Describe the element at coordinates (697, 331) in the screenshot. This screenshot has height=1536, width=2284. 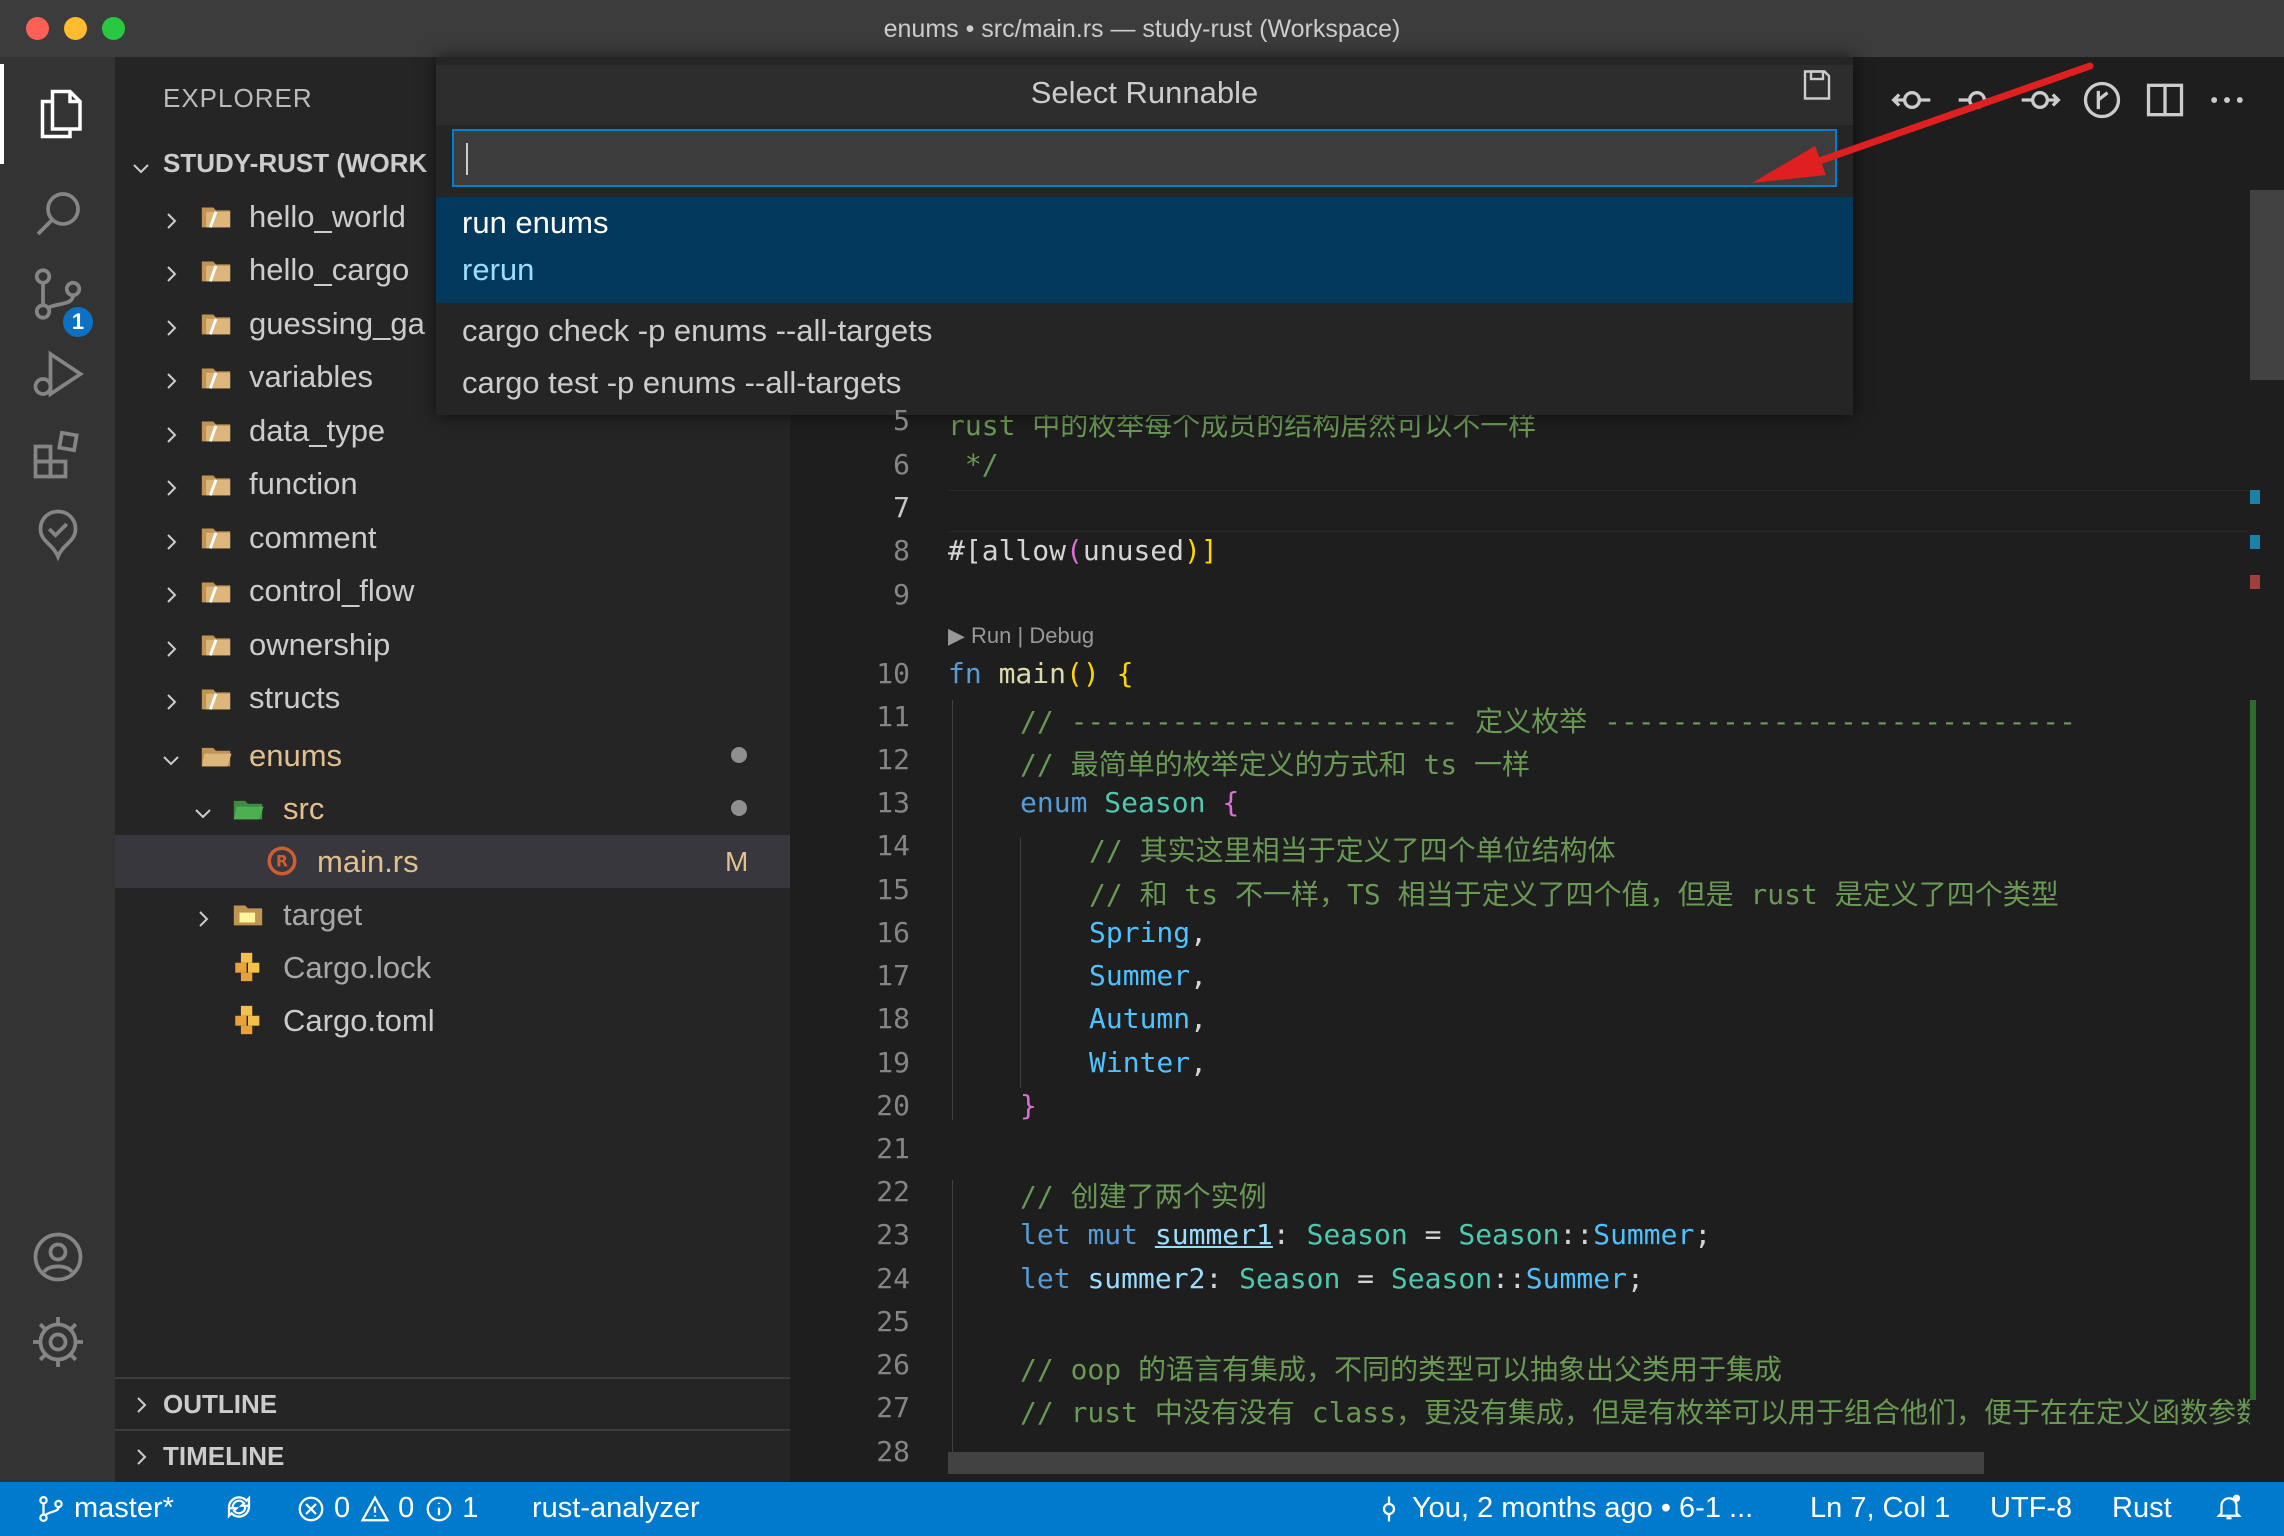
I see `quick-pick-item: cargo check -p enums --all-targets` at that location.